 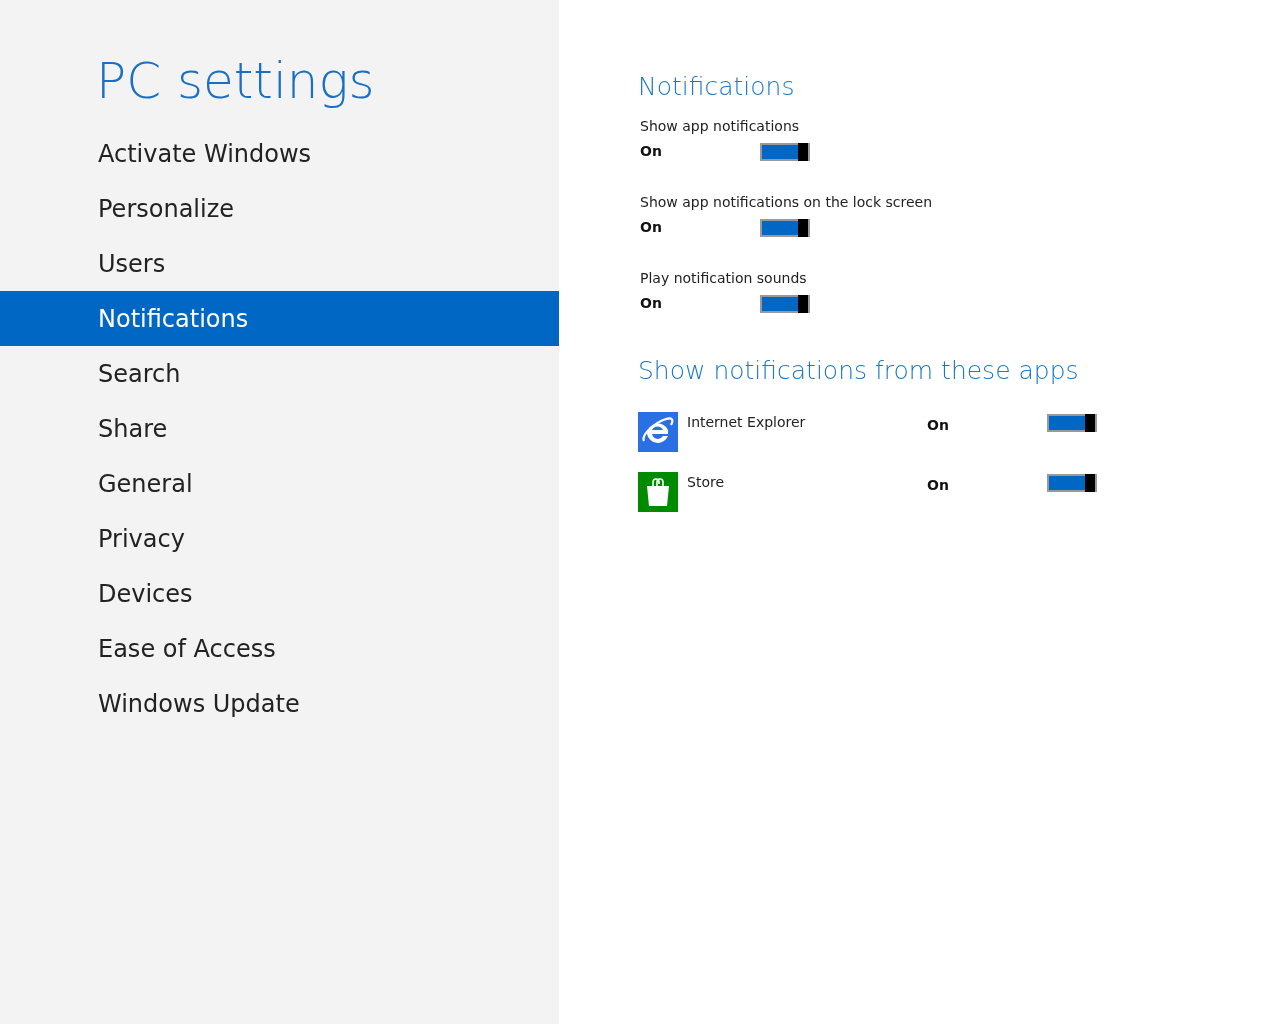 What do you see at coordinates (706, 482) in the screenshot?
I see `app-name: Store` at bounding box center [706, 482].